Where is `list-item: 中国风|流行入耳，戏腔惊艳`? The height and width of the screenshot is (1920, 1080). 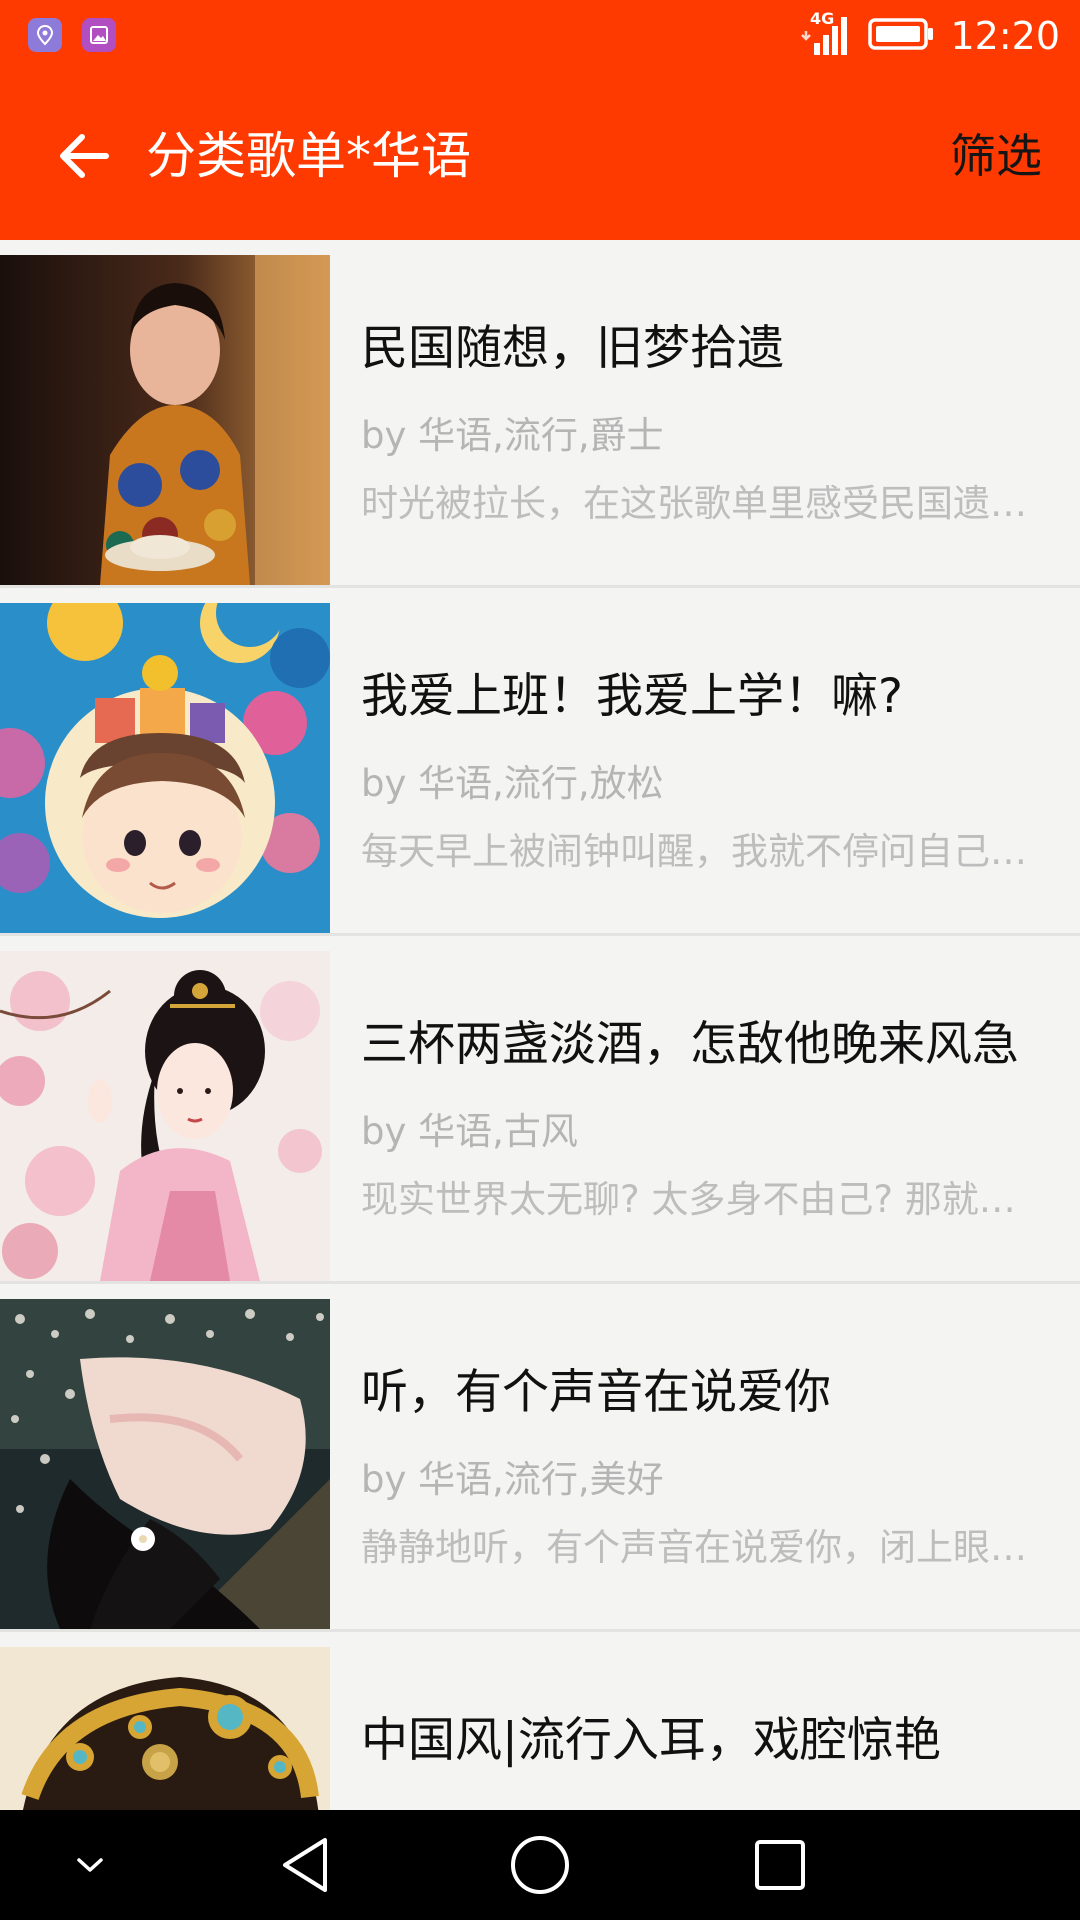 list-item: 中国风|流行入耳，戏腔惊艳 is located at coordinates (540, 1721).